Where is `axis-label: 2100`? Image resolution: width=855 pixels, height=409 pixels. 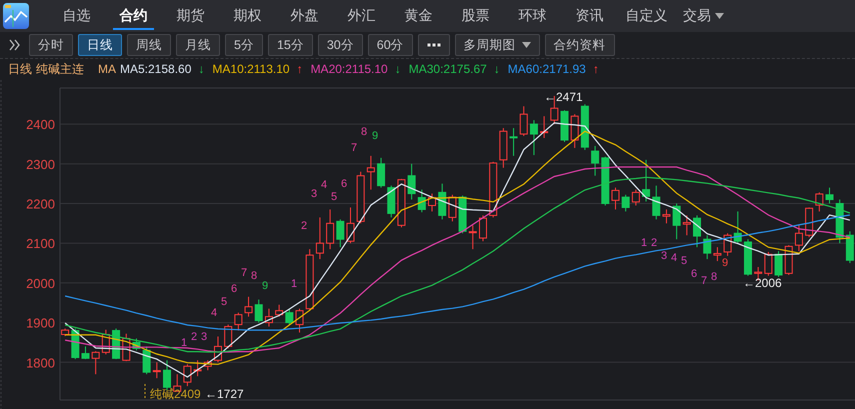
axis-label: 2100 is located at coordinates (40, 244).